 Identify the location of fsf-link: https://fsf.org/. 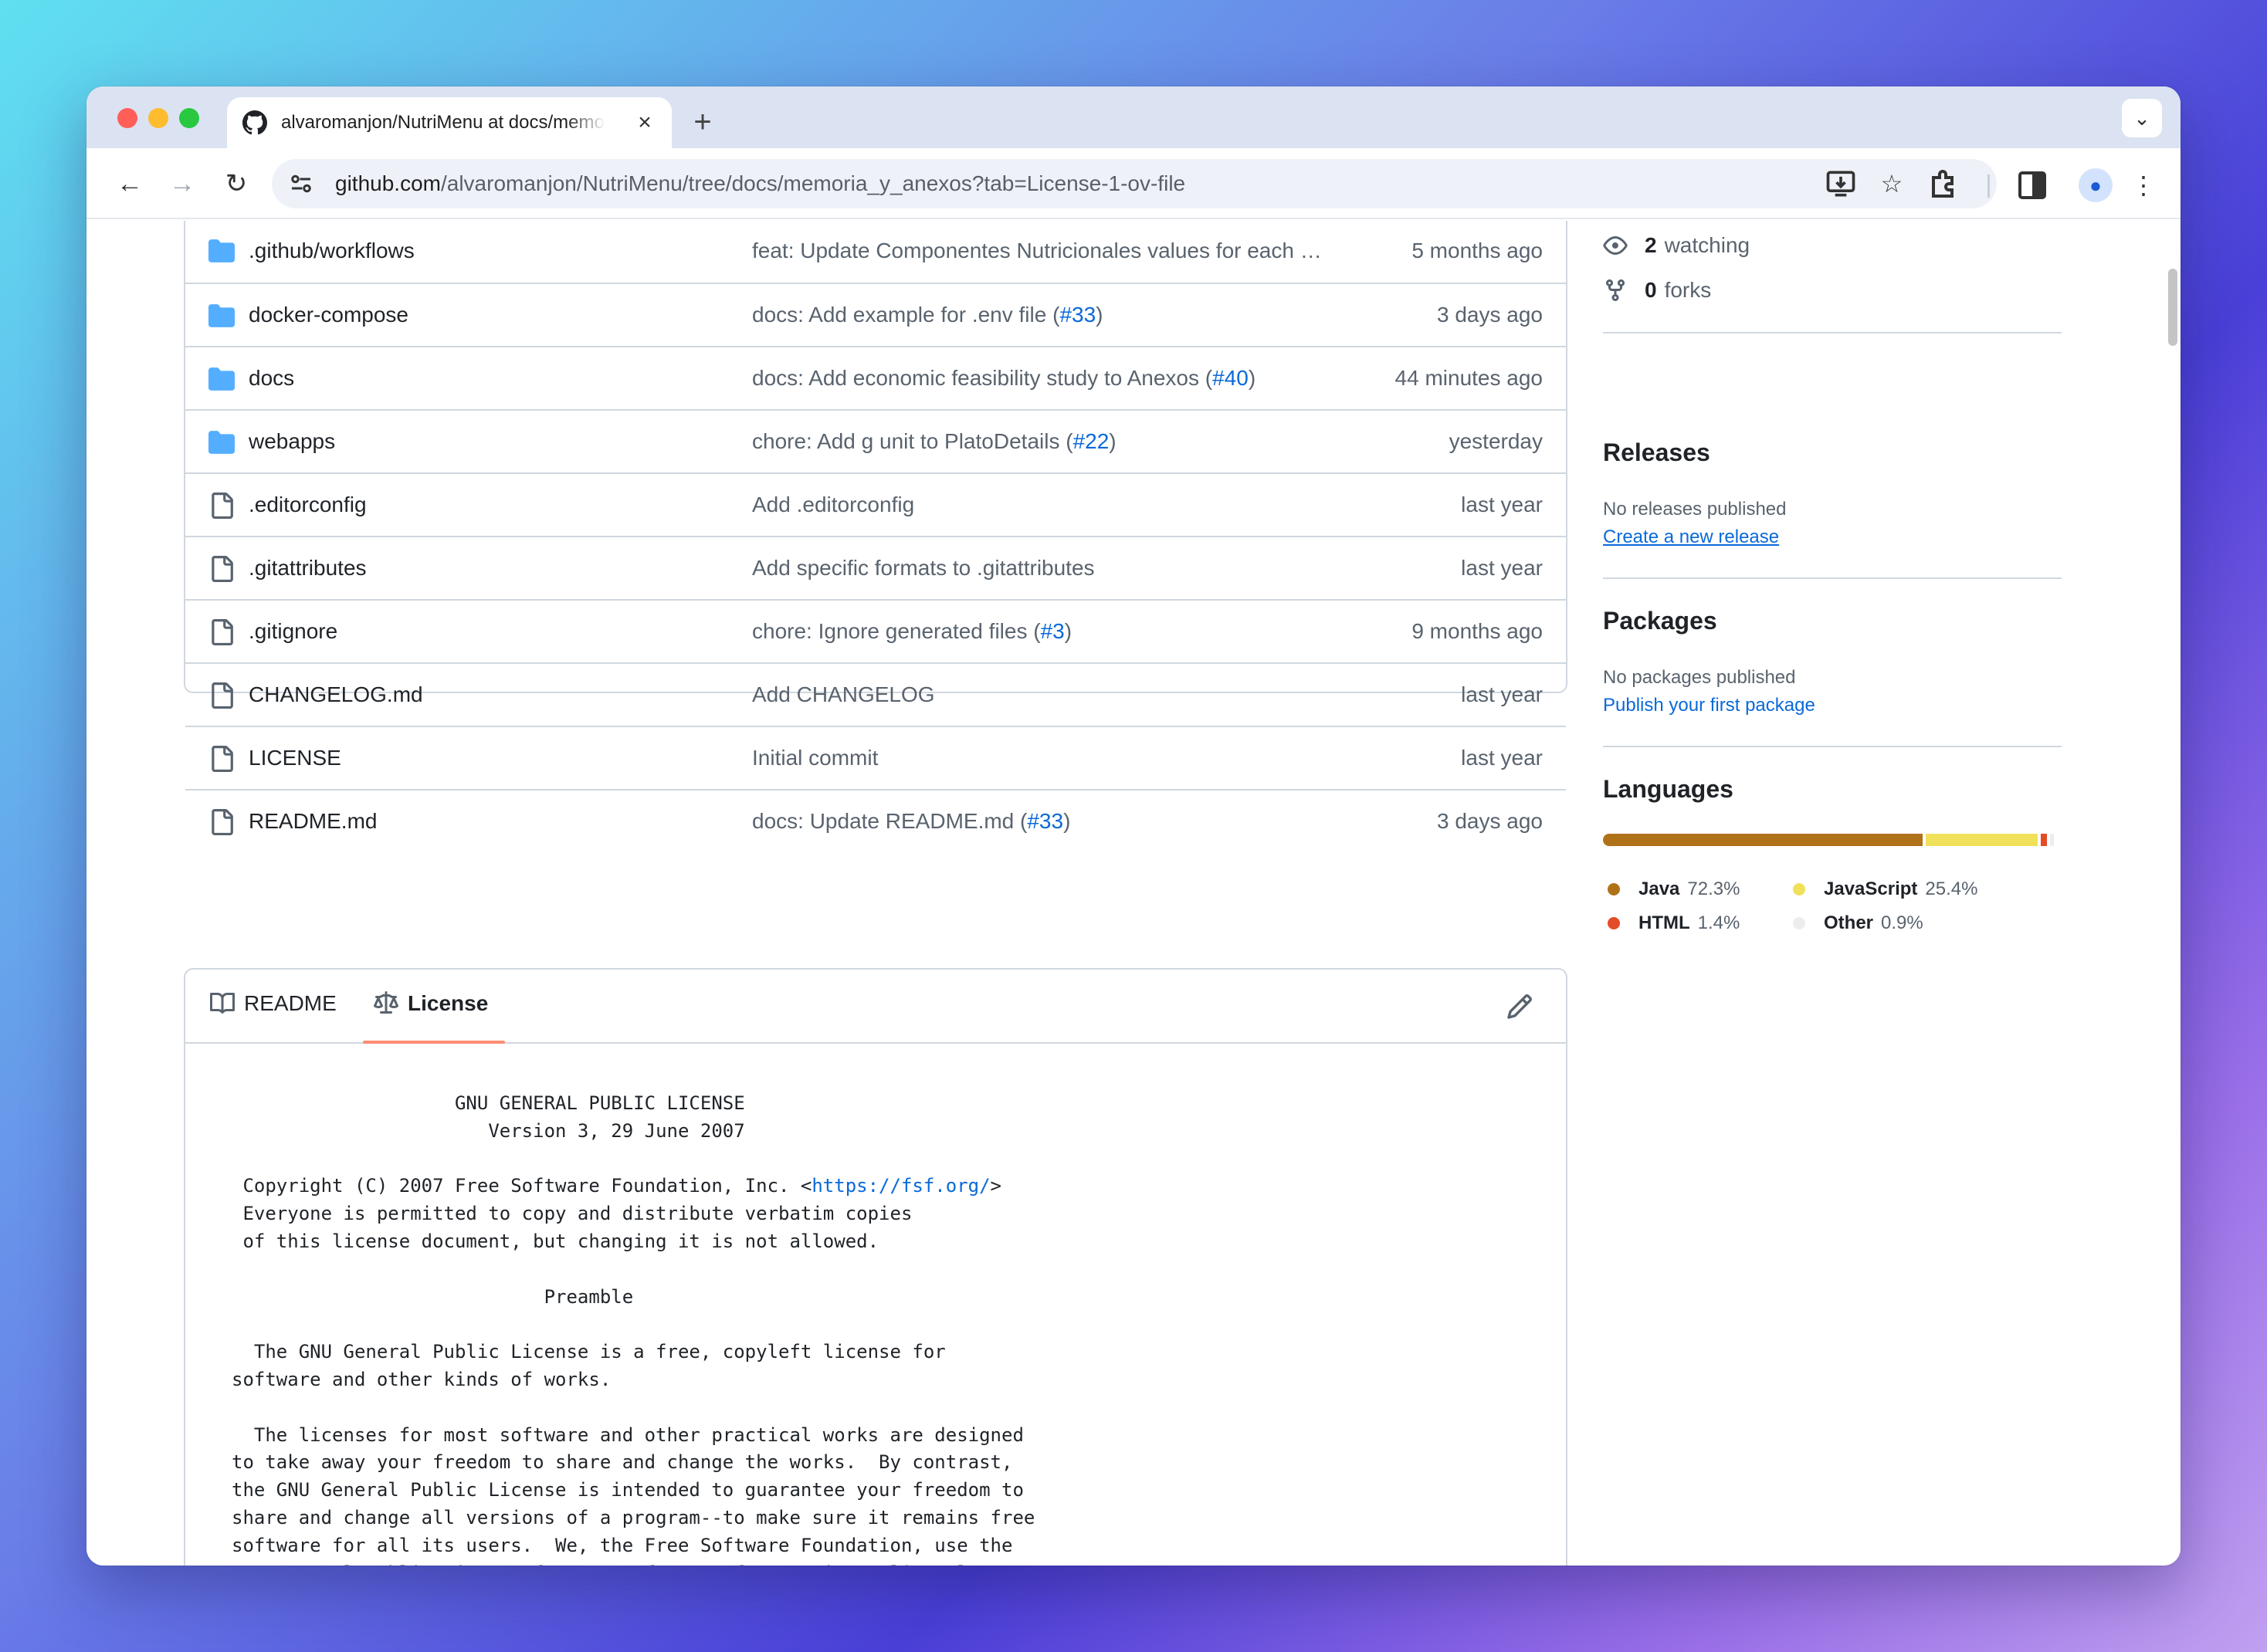
(901, 1186).